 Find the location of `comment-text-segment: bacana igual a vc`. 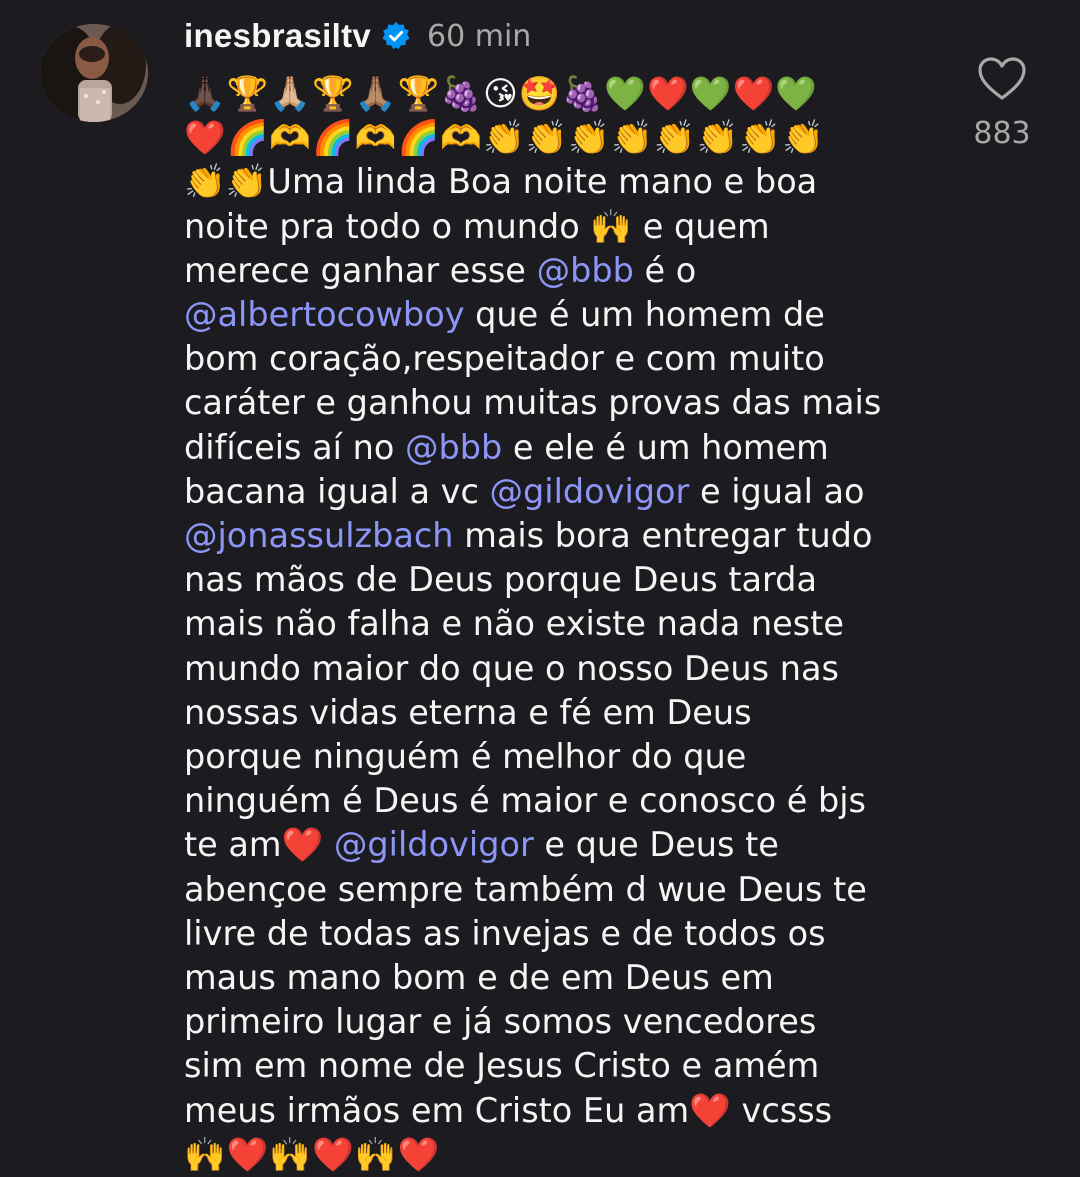

comment-text-segment: bacana igual a vc is located at coordinates (337, 491).